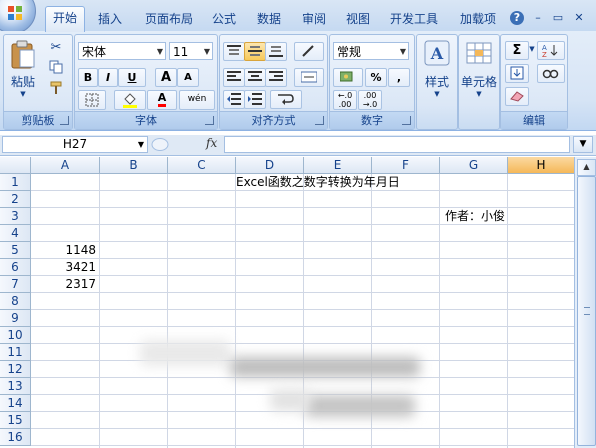 The width and height of the screenshot is (596, 448). What do you see at coordinates (517, 50) in the screenshot?
I see `autosum-button: Σ` at bounding box center [517, 50].